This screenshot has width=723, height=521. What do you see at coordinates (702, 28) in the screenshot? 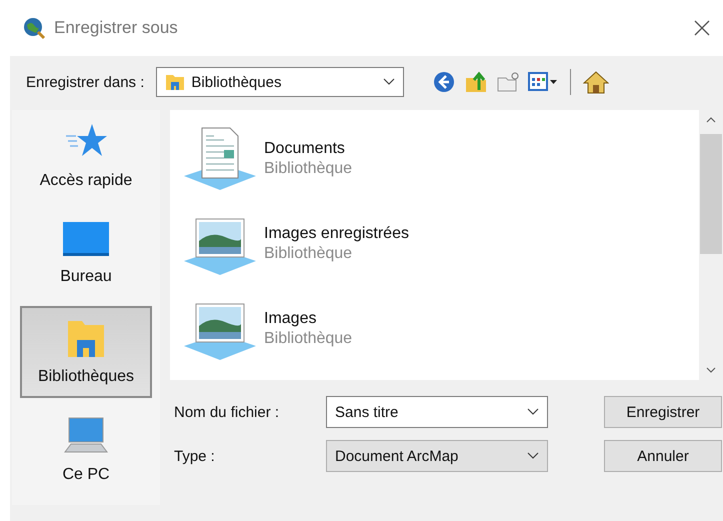
I see `close-icon` at bounding box center [702, 28].